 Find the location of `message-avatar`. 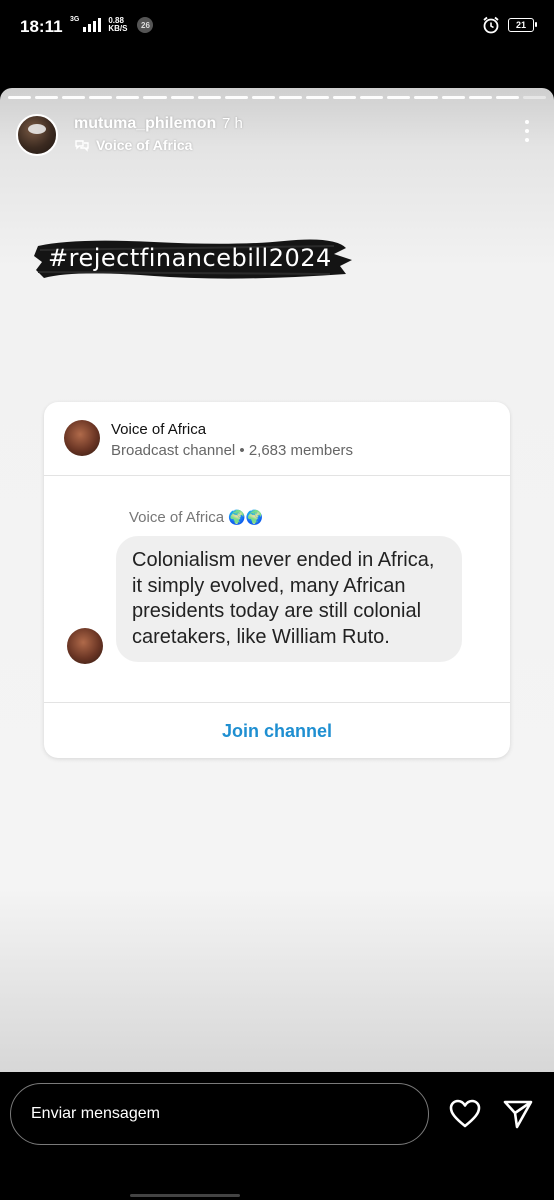

message-avatar is located at coordinates (85, 646).